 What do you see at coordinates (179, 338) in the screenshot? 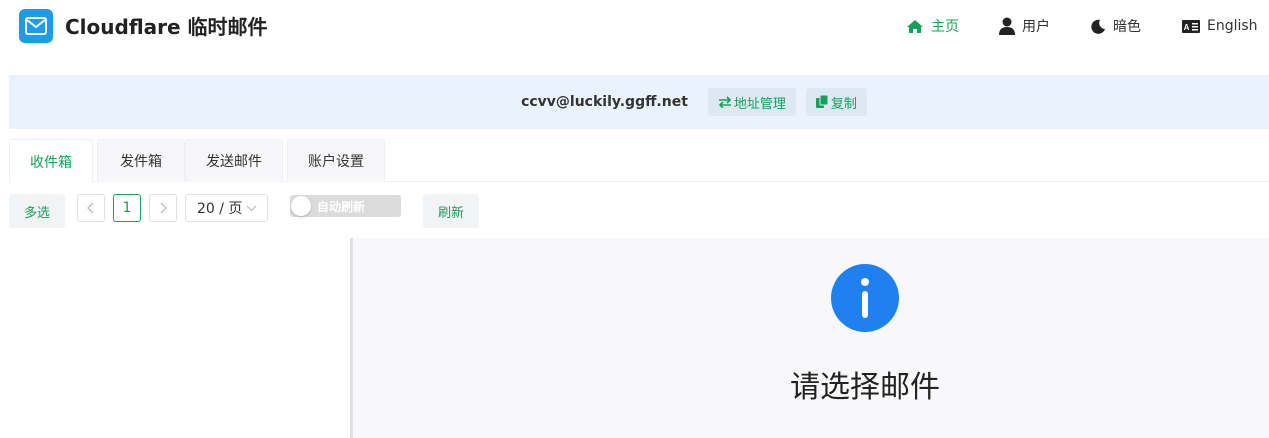
I see `mail-list` at bounding box center [179, 338].